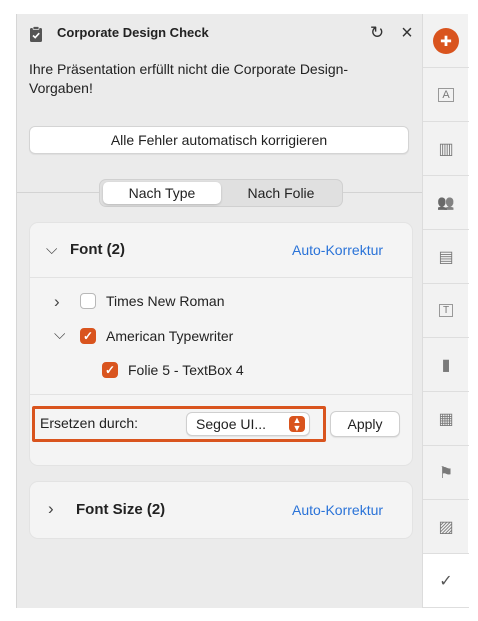 The image size is (478, 621). Describe the element at coordinates (88, 301) in the screenshot. I see `times-new-roman-checkbox` at that location.